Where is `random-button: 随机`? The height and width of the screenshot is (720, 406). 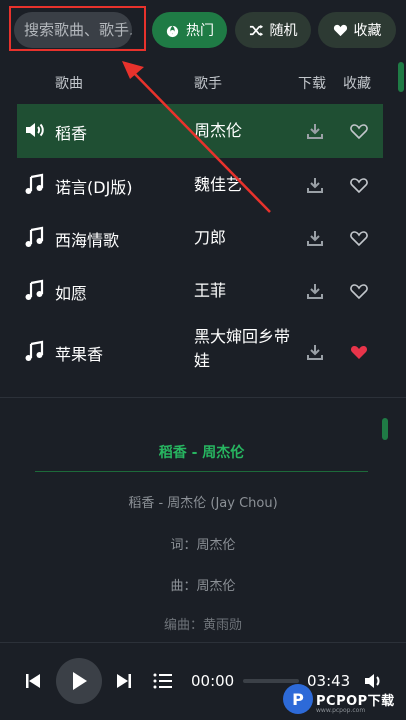 random-button: 随机 is located at coordinates (273, 30).